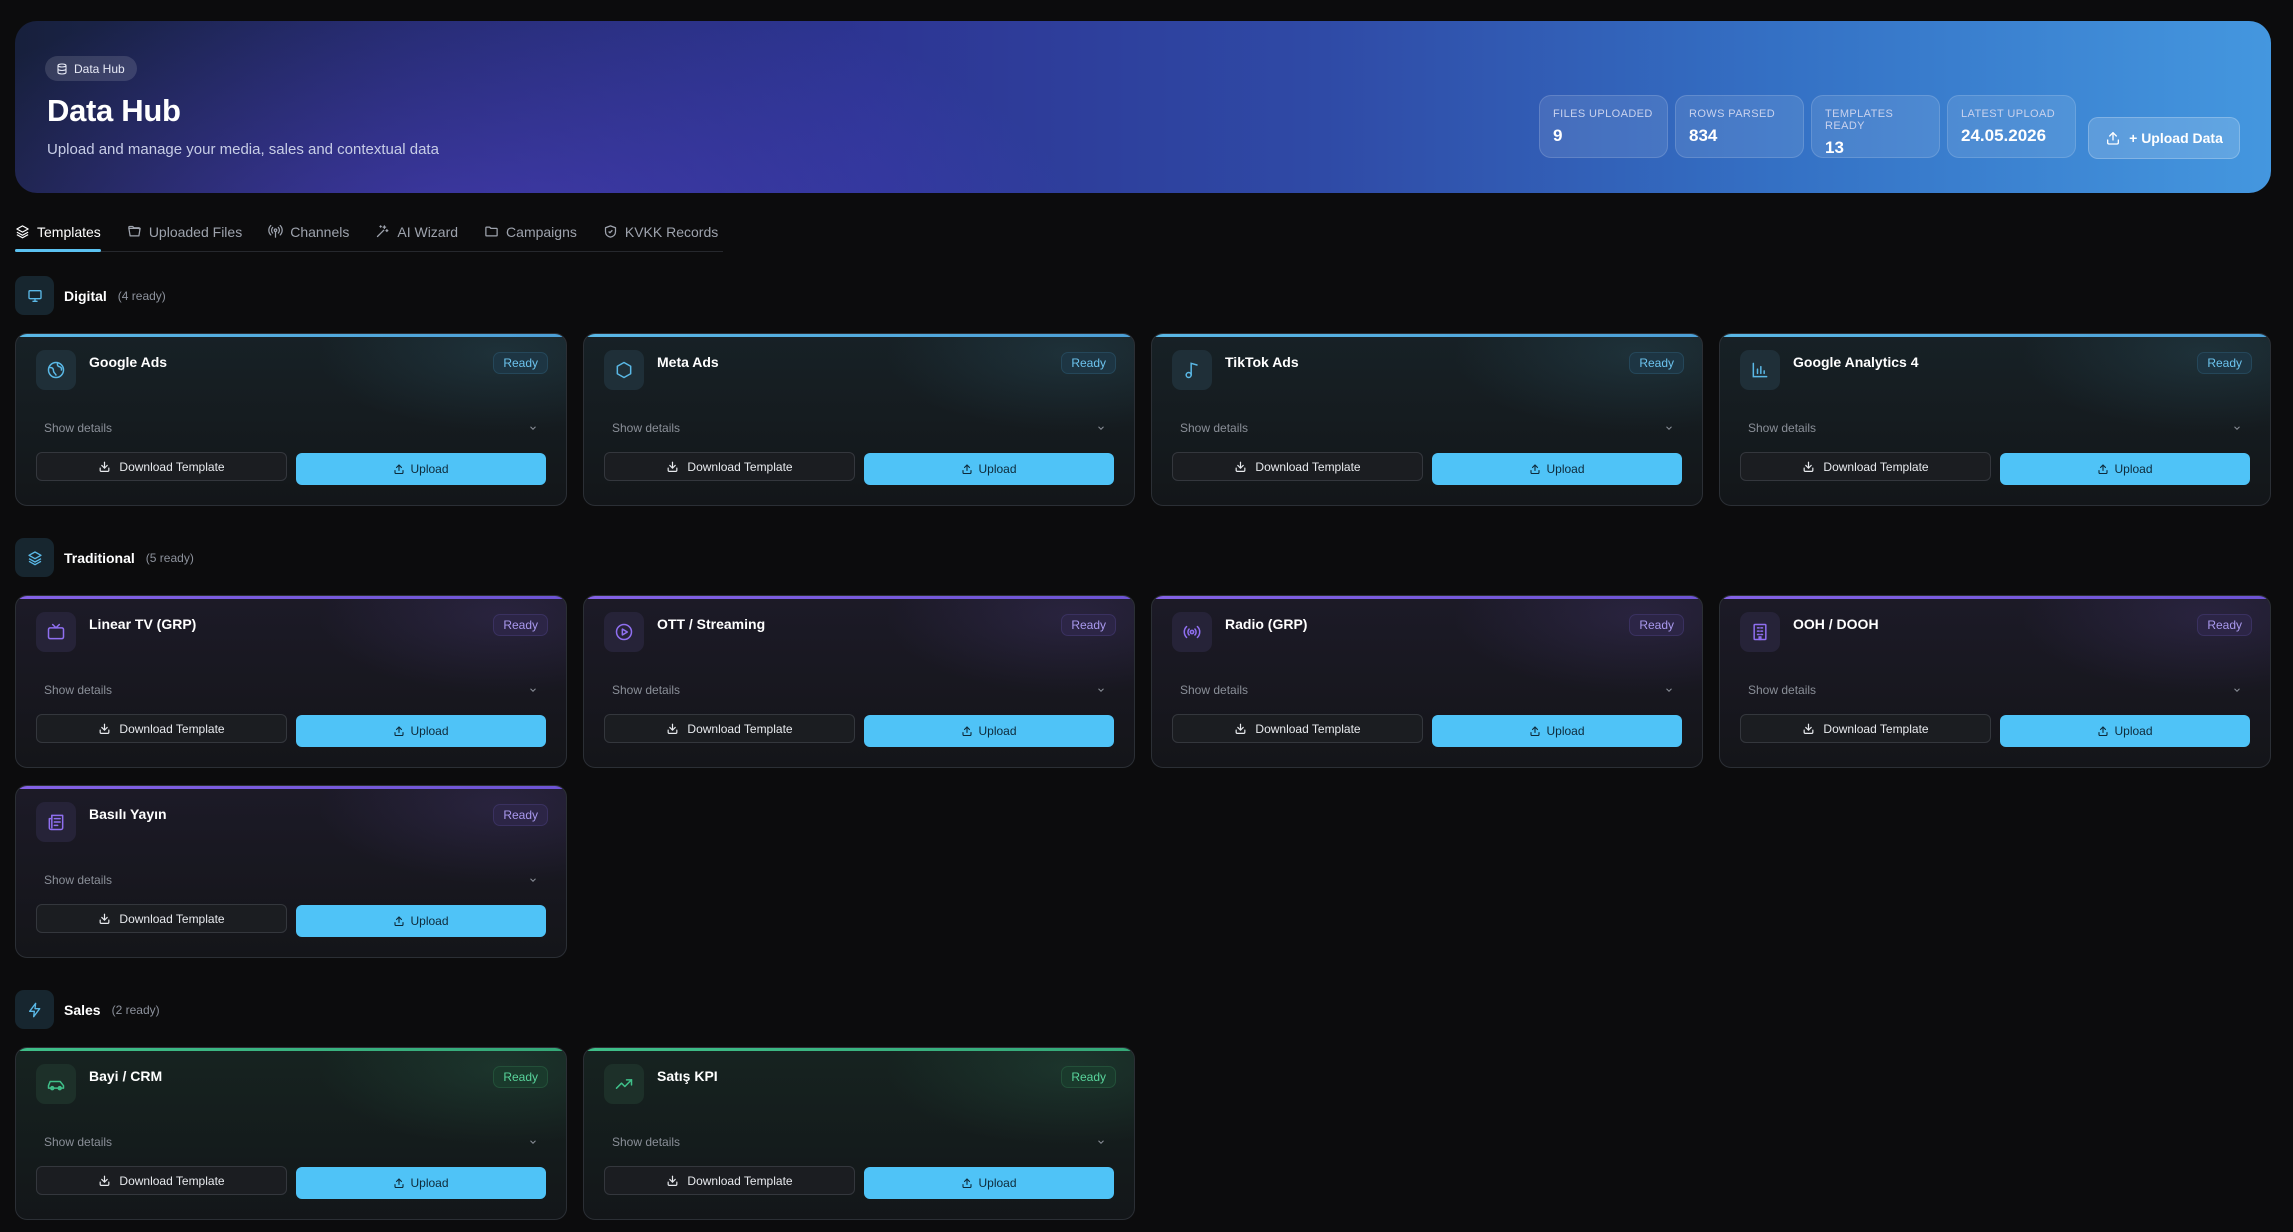  Describe the element at coordinates (1836, 624) in the screenshot. I see `card-title: OOH / DOOH` at that location.